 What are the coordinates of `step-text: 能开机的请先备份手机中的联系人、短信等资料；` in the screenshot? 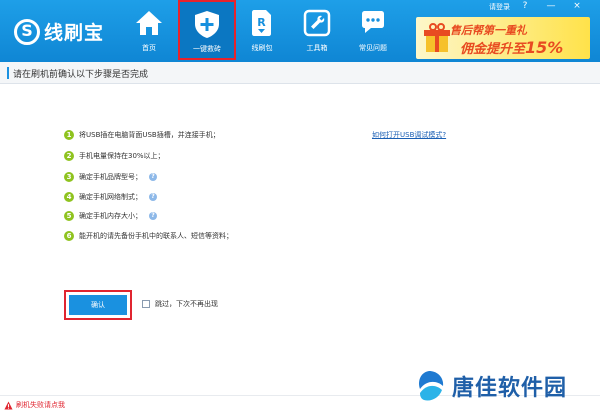 It's located at (156, 236).